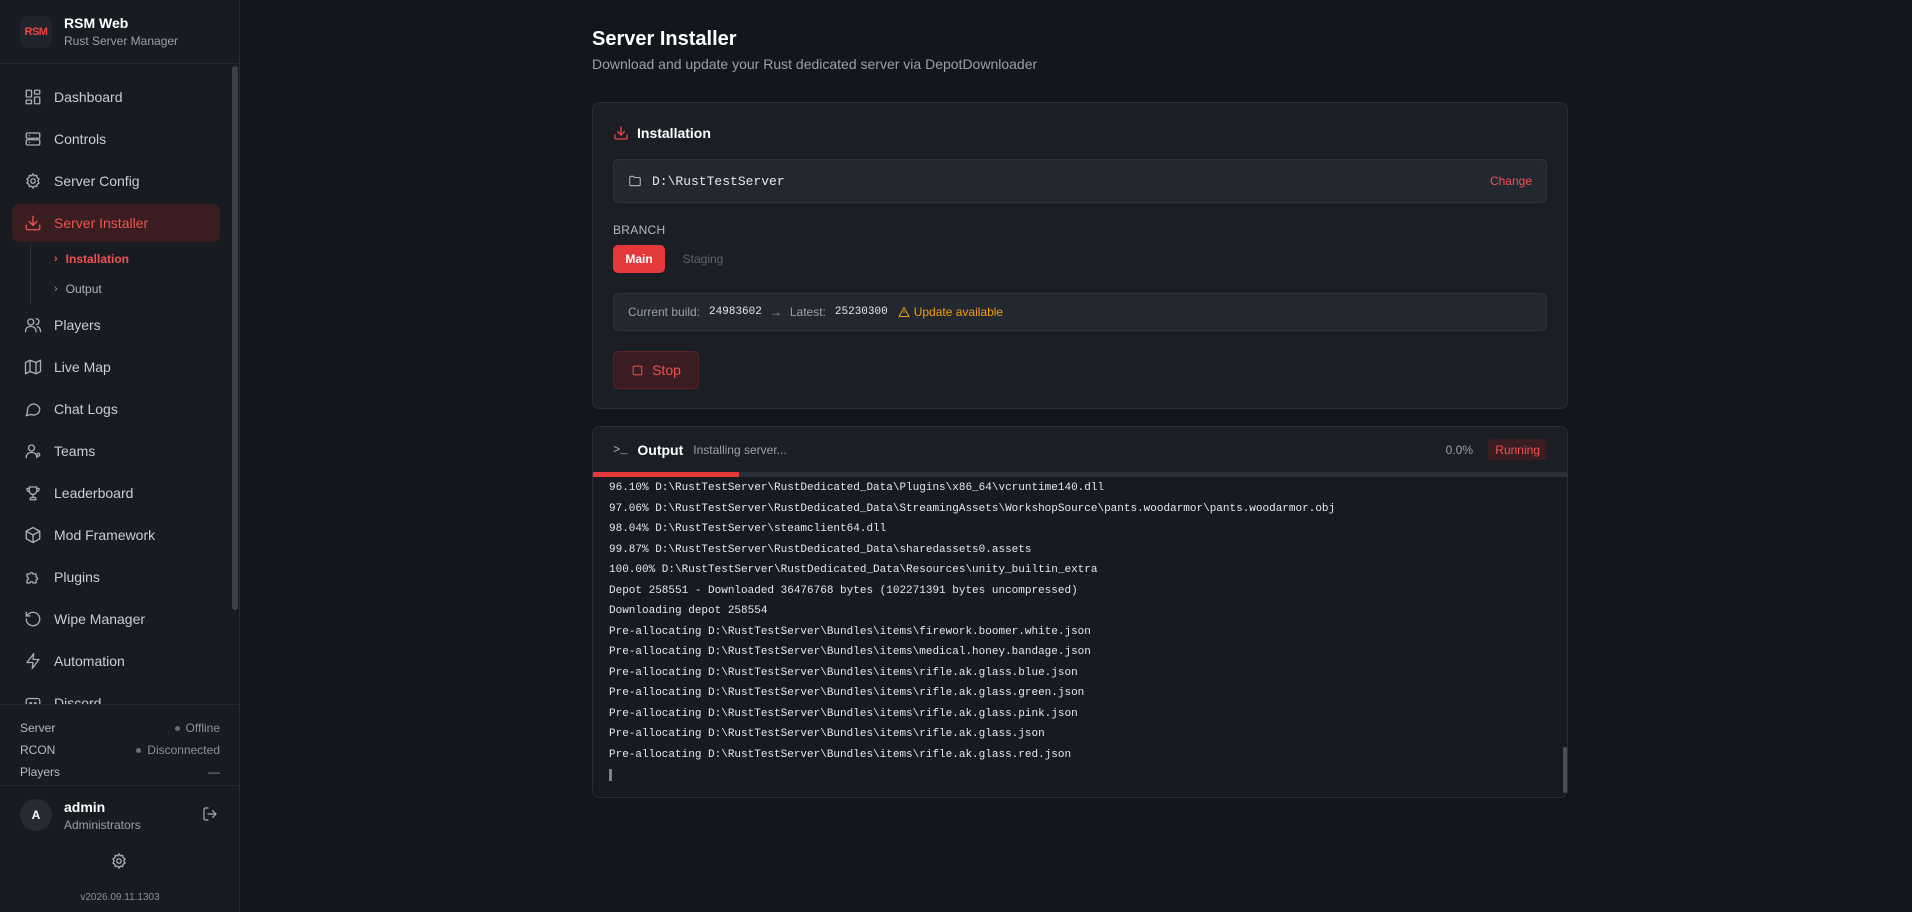 The width and height of the screenshot is (1912, 912). I want to click on sidebar-item-label: Server Config, so click(97, 181).